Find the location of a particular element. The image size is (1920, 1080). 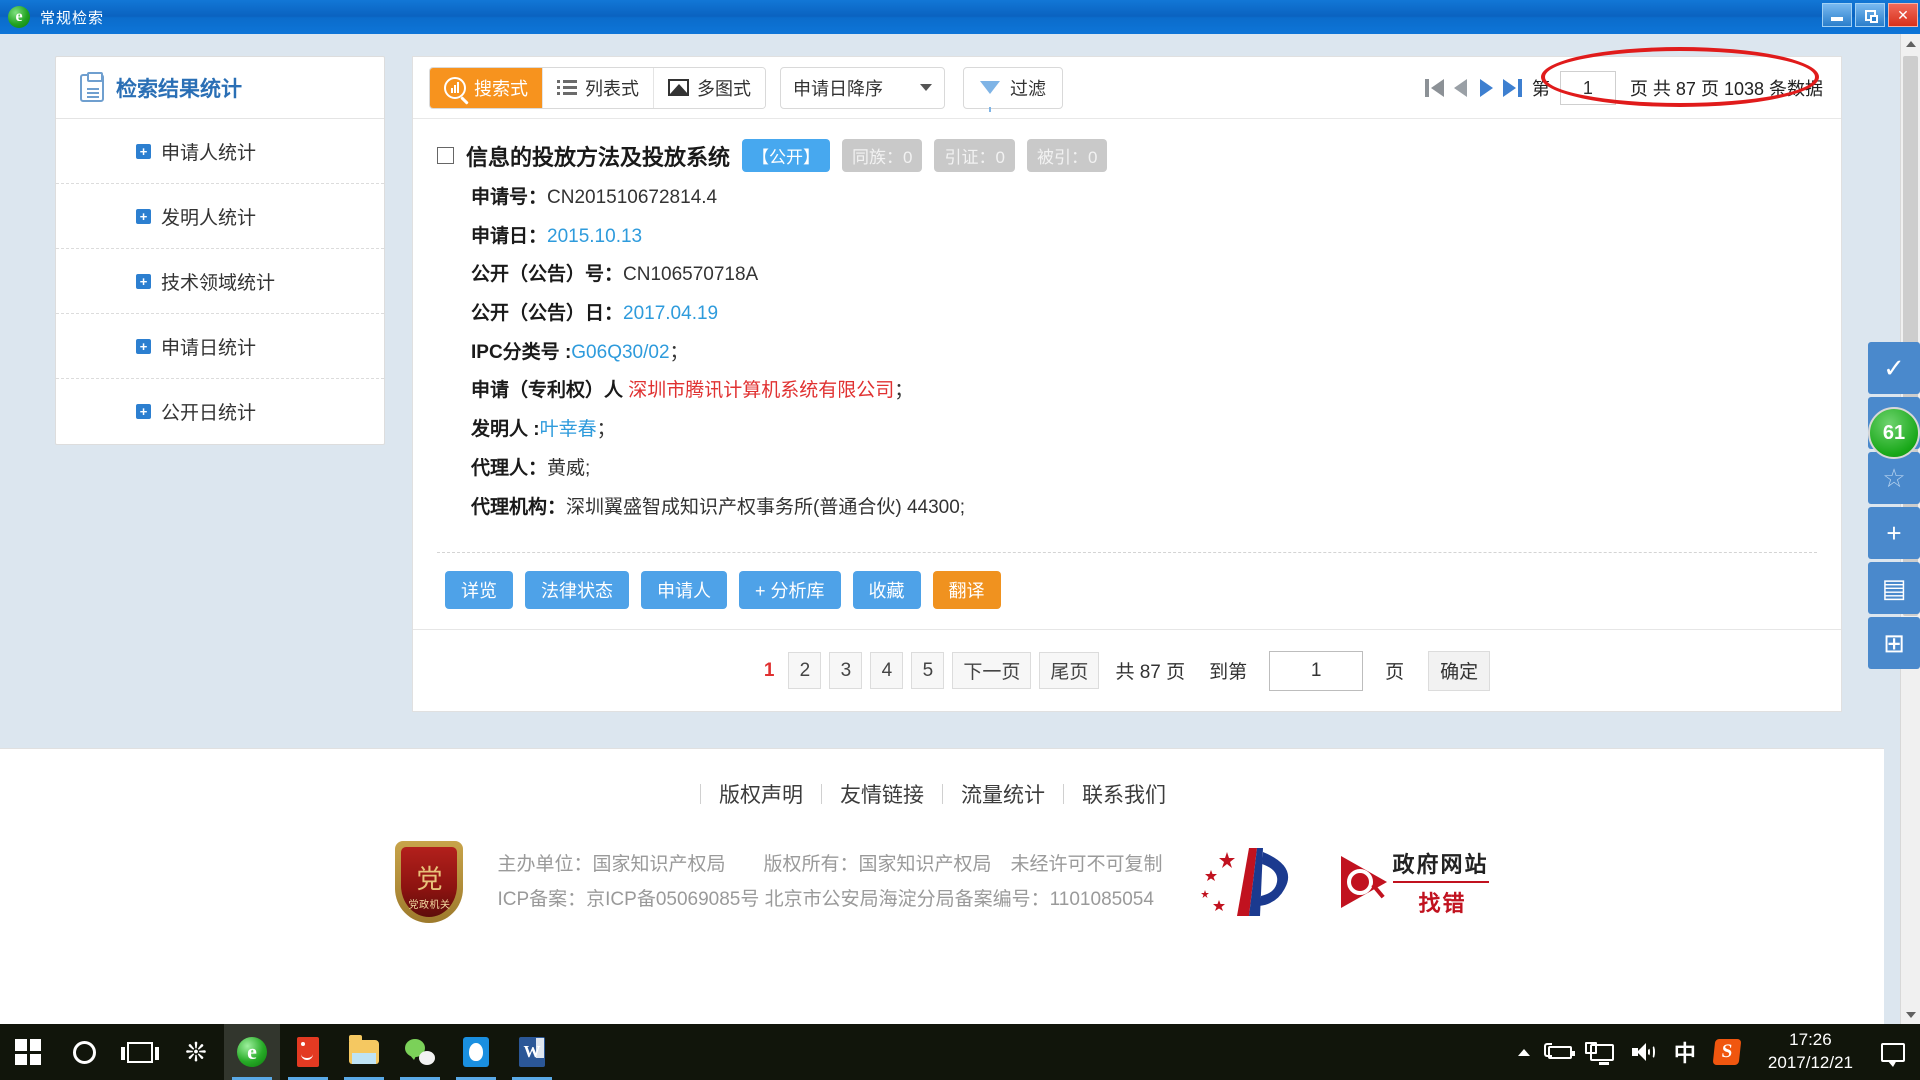

status-badge-public: 【公开】 is located at coordinates (786, 155).